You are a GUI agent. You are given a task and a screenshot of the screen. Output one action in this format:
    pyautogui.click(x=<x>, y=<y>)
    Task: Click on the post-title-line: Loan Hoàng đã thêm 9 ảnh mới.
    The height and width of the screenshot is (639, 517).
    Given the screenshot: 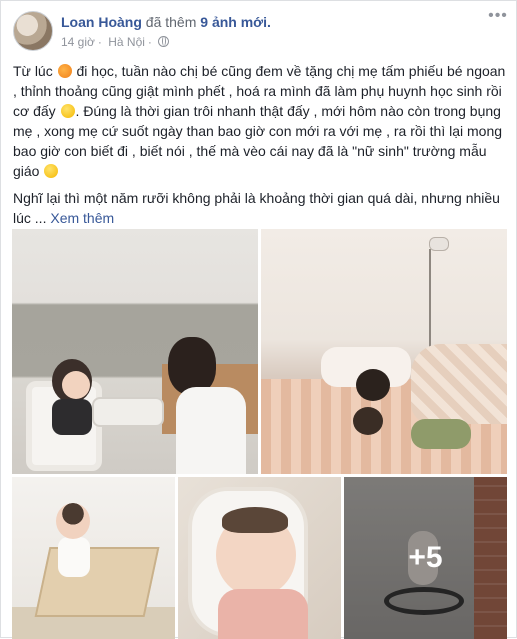 What is the action you would take?
    pyautogui.click(x=166, y=22)
    